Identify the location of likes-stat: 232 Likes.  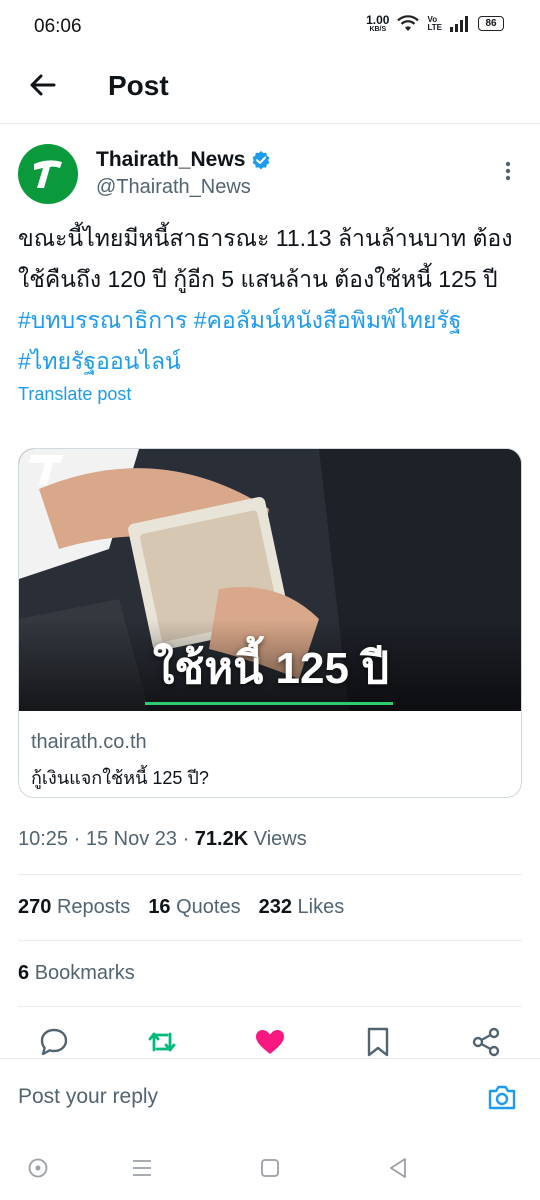
(302, 907).